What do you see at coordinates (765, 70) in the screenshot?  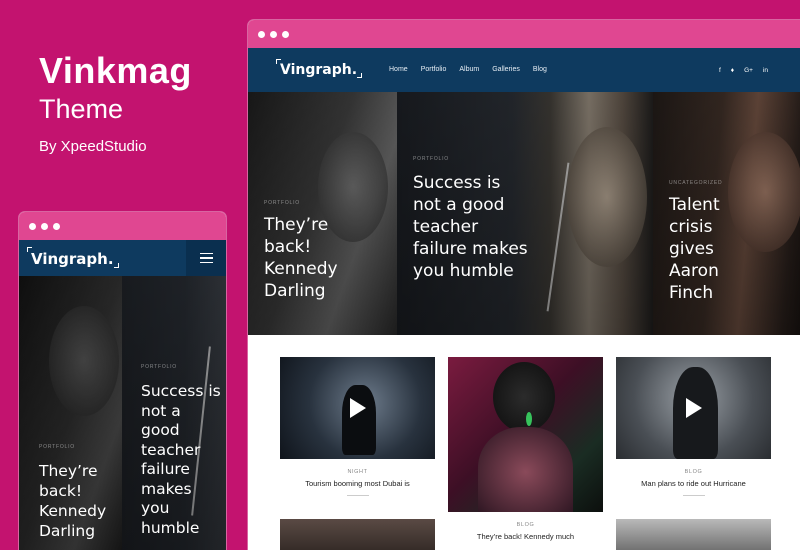 I see `linkedin-icon: in` at bounding box center [765, 70].